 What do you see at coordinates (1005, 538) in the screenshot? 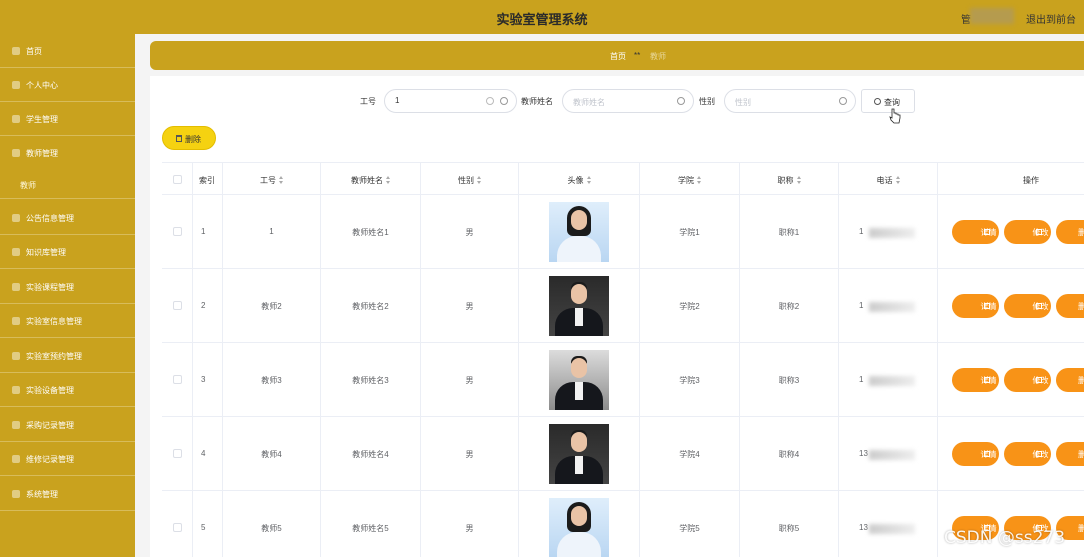
I see `watermark: CSDN @ss273` at bounding box center [1005, 538].